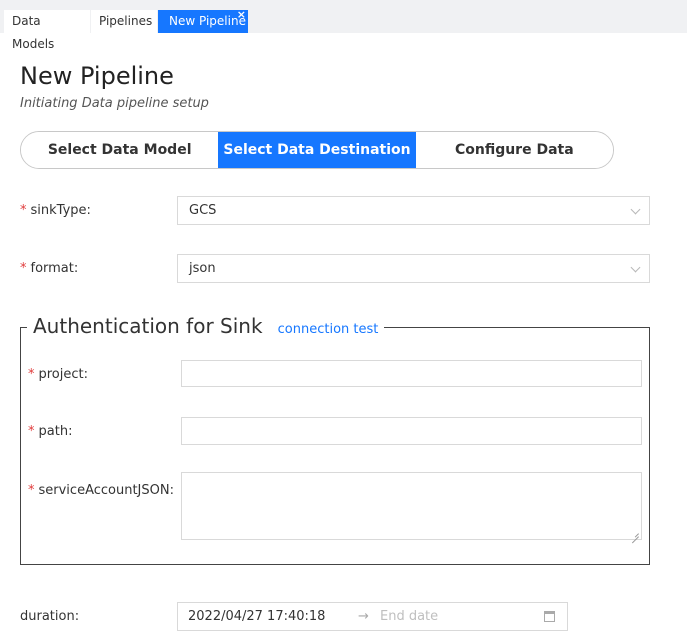  I want to click on step-select-data-model: Select Data Model, so click(120, 150).